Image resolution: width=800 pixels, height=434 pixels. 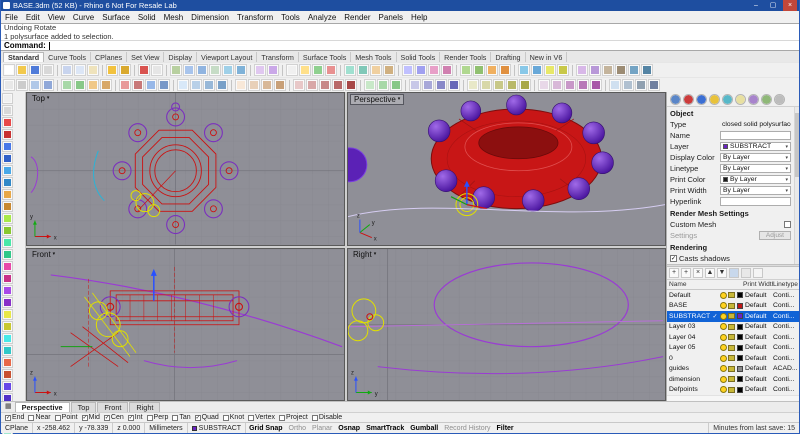 What do you see at coordinates (215, 70) in the screenshot?
I see `pan-view-icon` at bounding box center [215, 70].